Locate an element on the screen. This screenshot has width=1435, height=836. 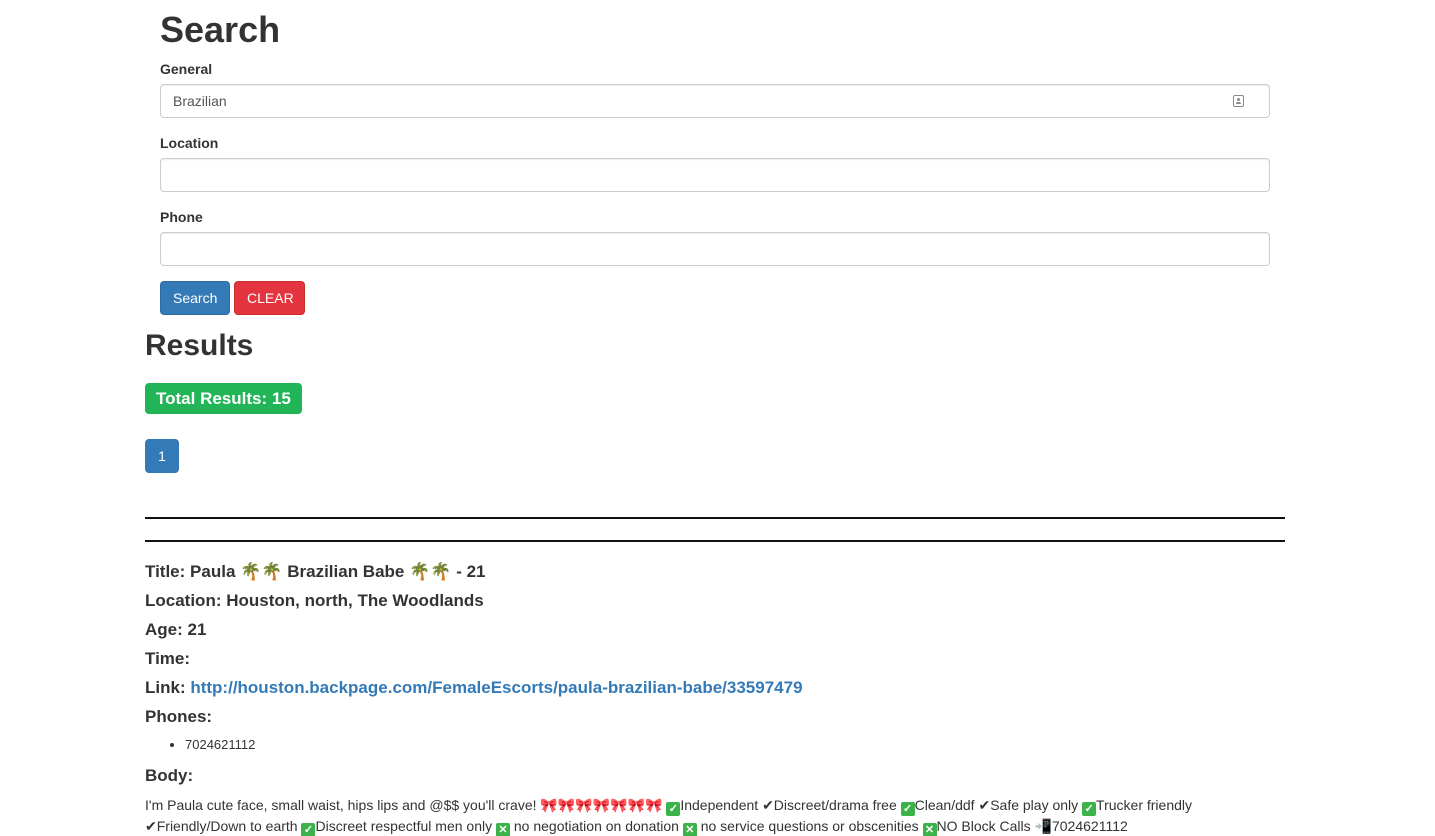
ribbon-icon: 🎀🎀🎀🎀🎀🎀🎀 is located at coordinates (601, 805).